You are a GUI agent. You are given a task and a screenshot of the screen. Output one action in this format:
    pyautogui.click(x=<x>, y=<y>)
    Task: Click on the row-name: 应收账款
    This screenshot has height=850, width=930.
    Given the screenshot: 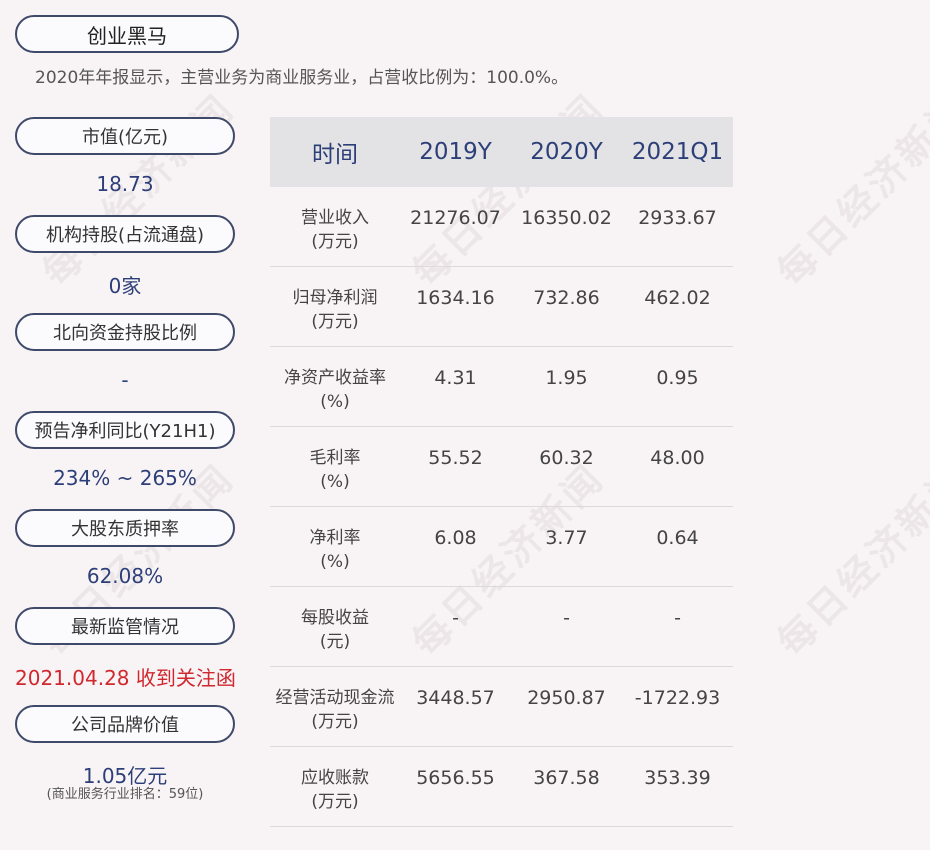 What is the action you would take?
    pyautogui.click(x=335, y=778)
    